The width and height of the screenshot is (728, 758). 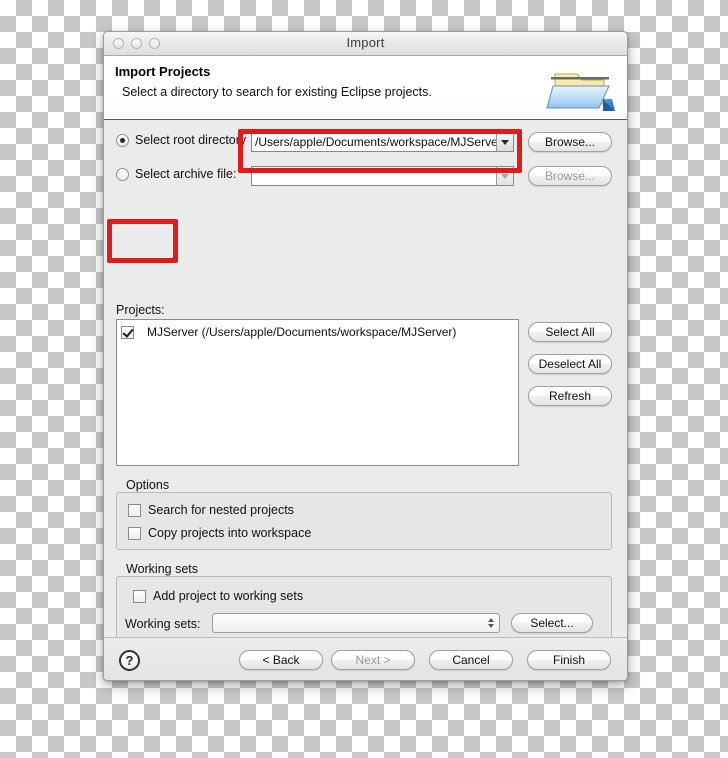 I want to click on projects-label: Projects:, so click(x=140, y=310).